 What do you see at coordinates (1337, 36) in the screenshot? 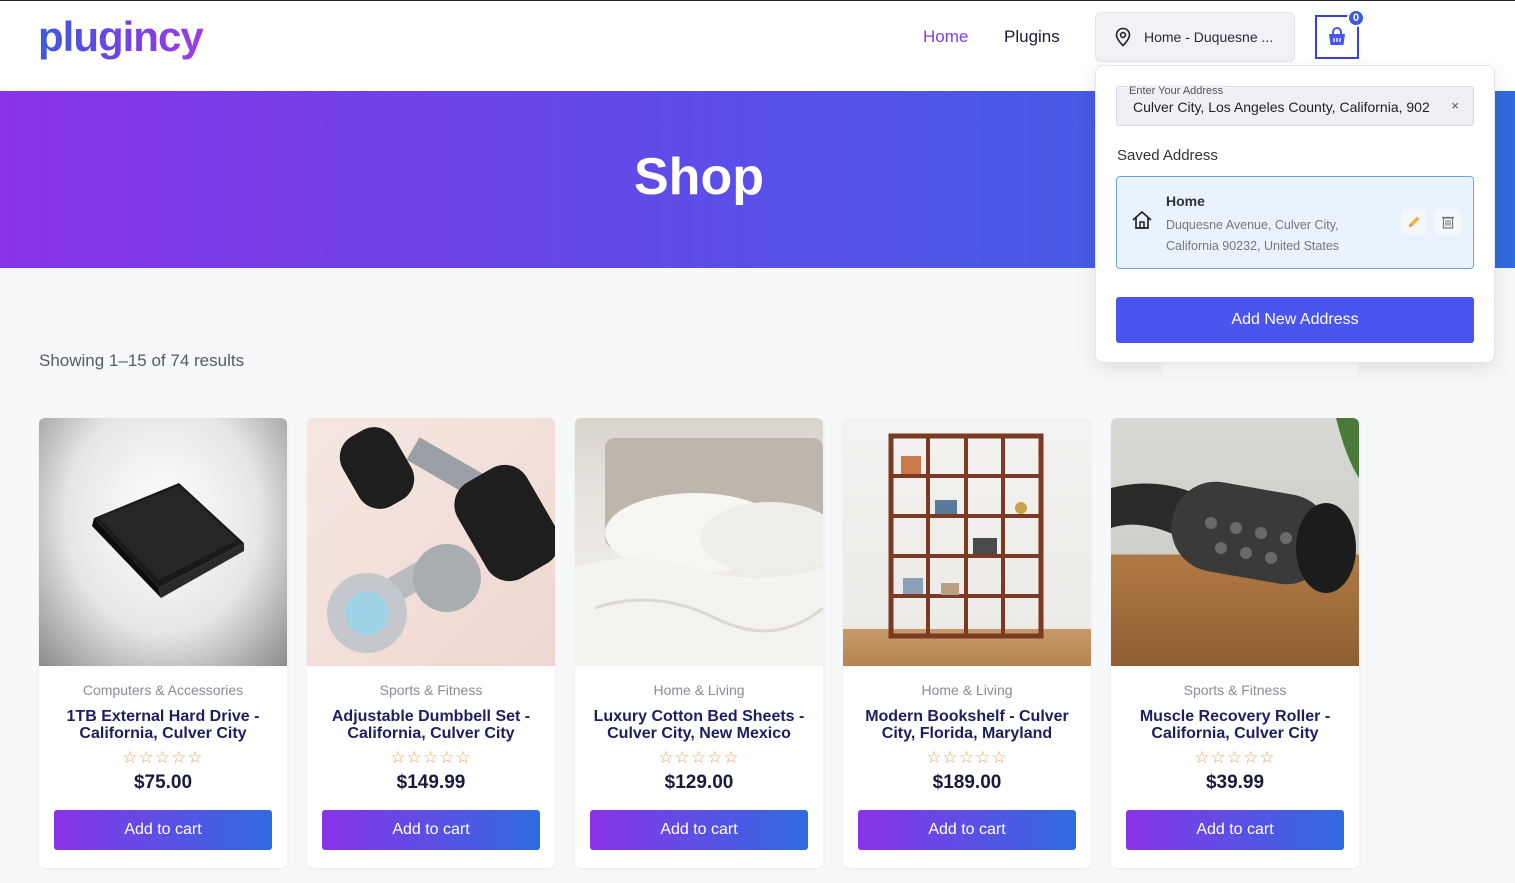
I see `shopping-bag-icon` at bounding box center [1337, 36].